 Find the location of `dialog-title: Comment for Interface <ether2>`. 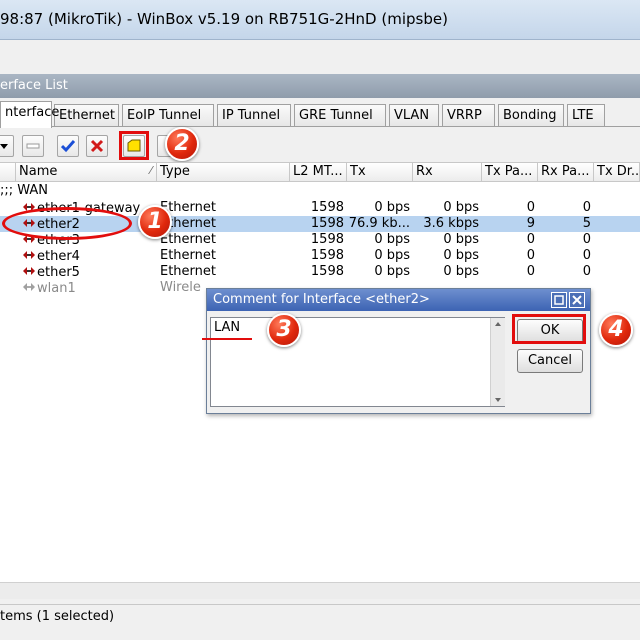

dialog-title: Comment for Interface <ether2> is located at coordinates (398, 300).